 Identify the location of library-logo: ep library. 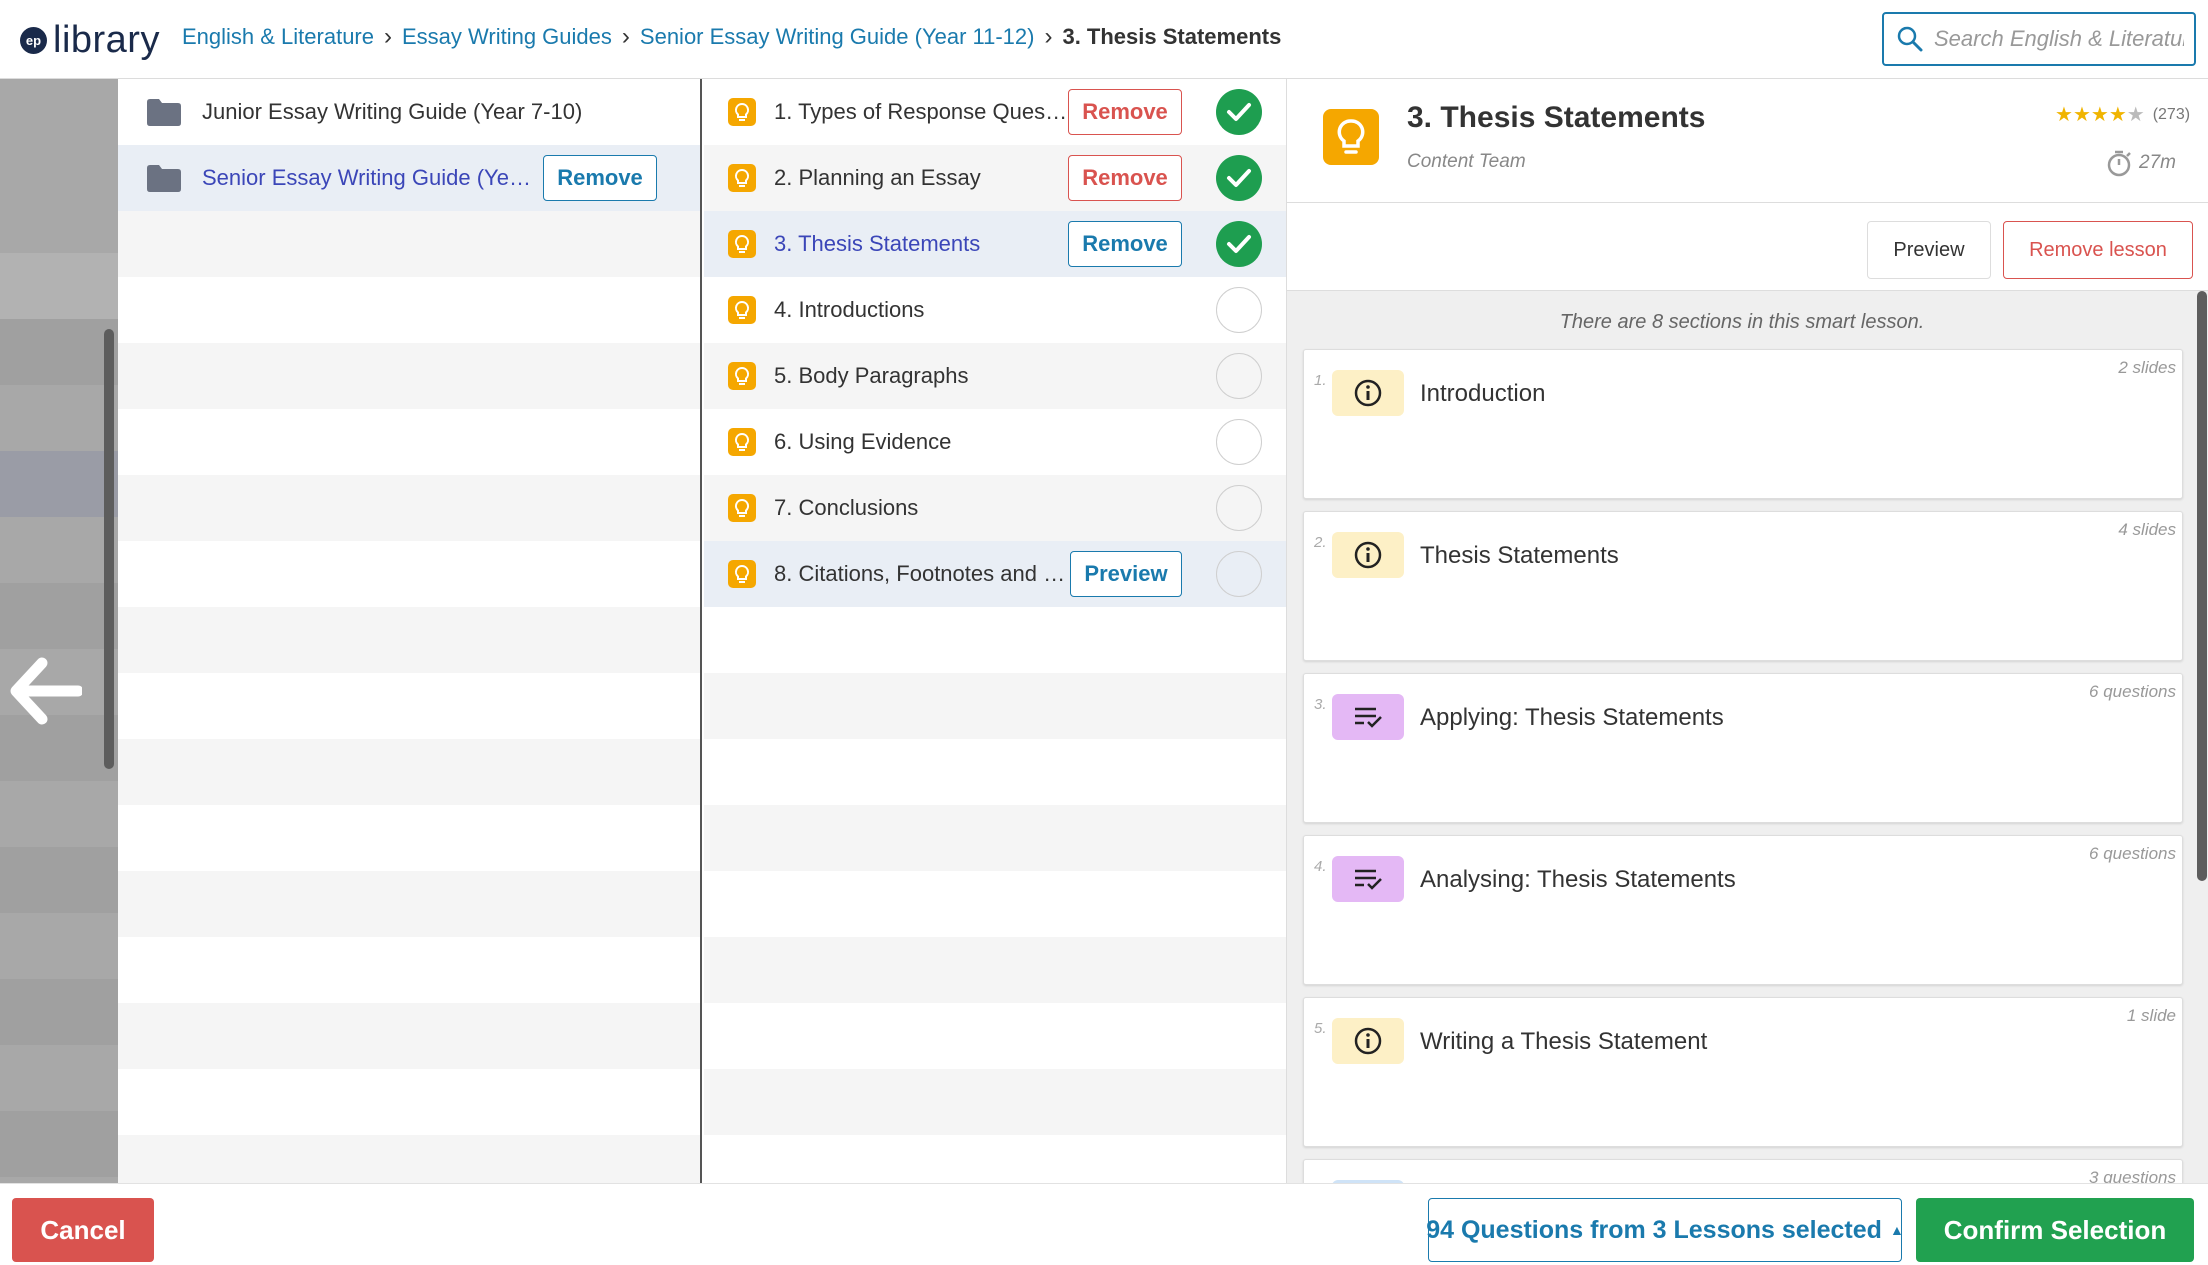
(90, 40).